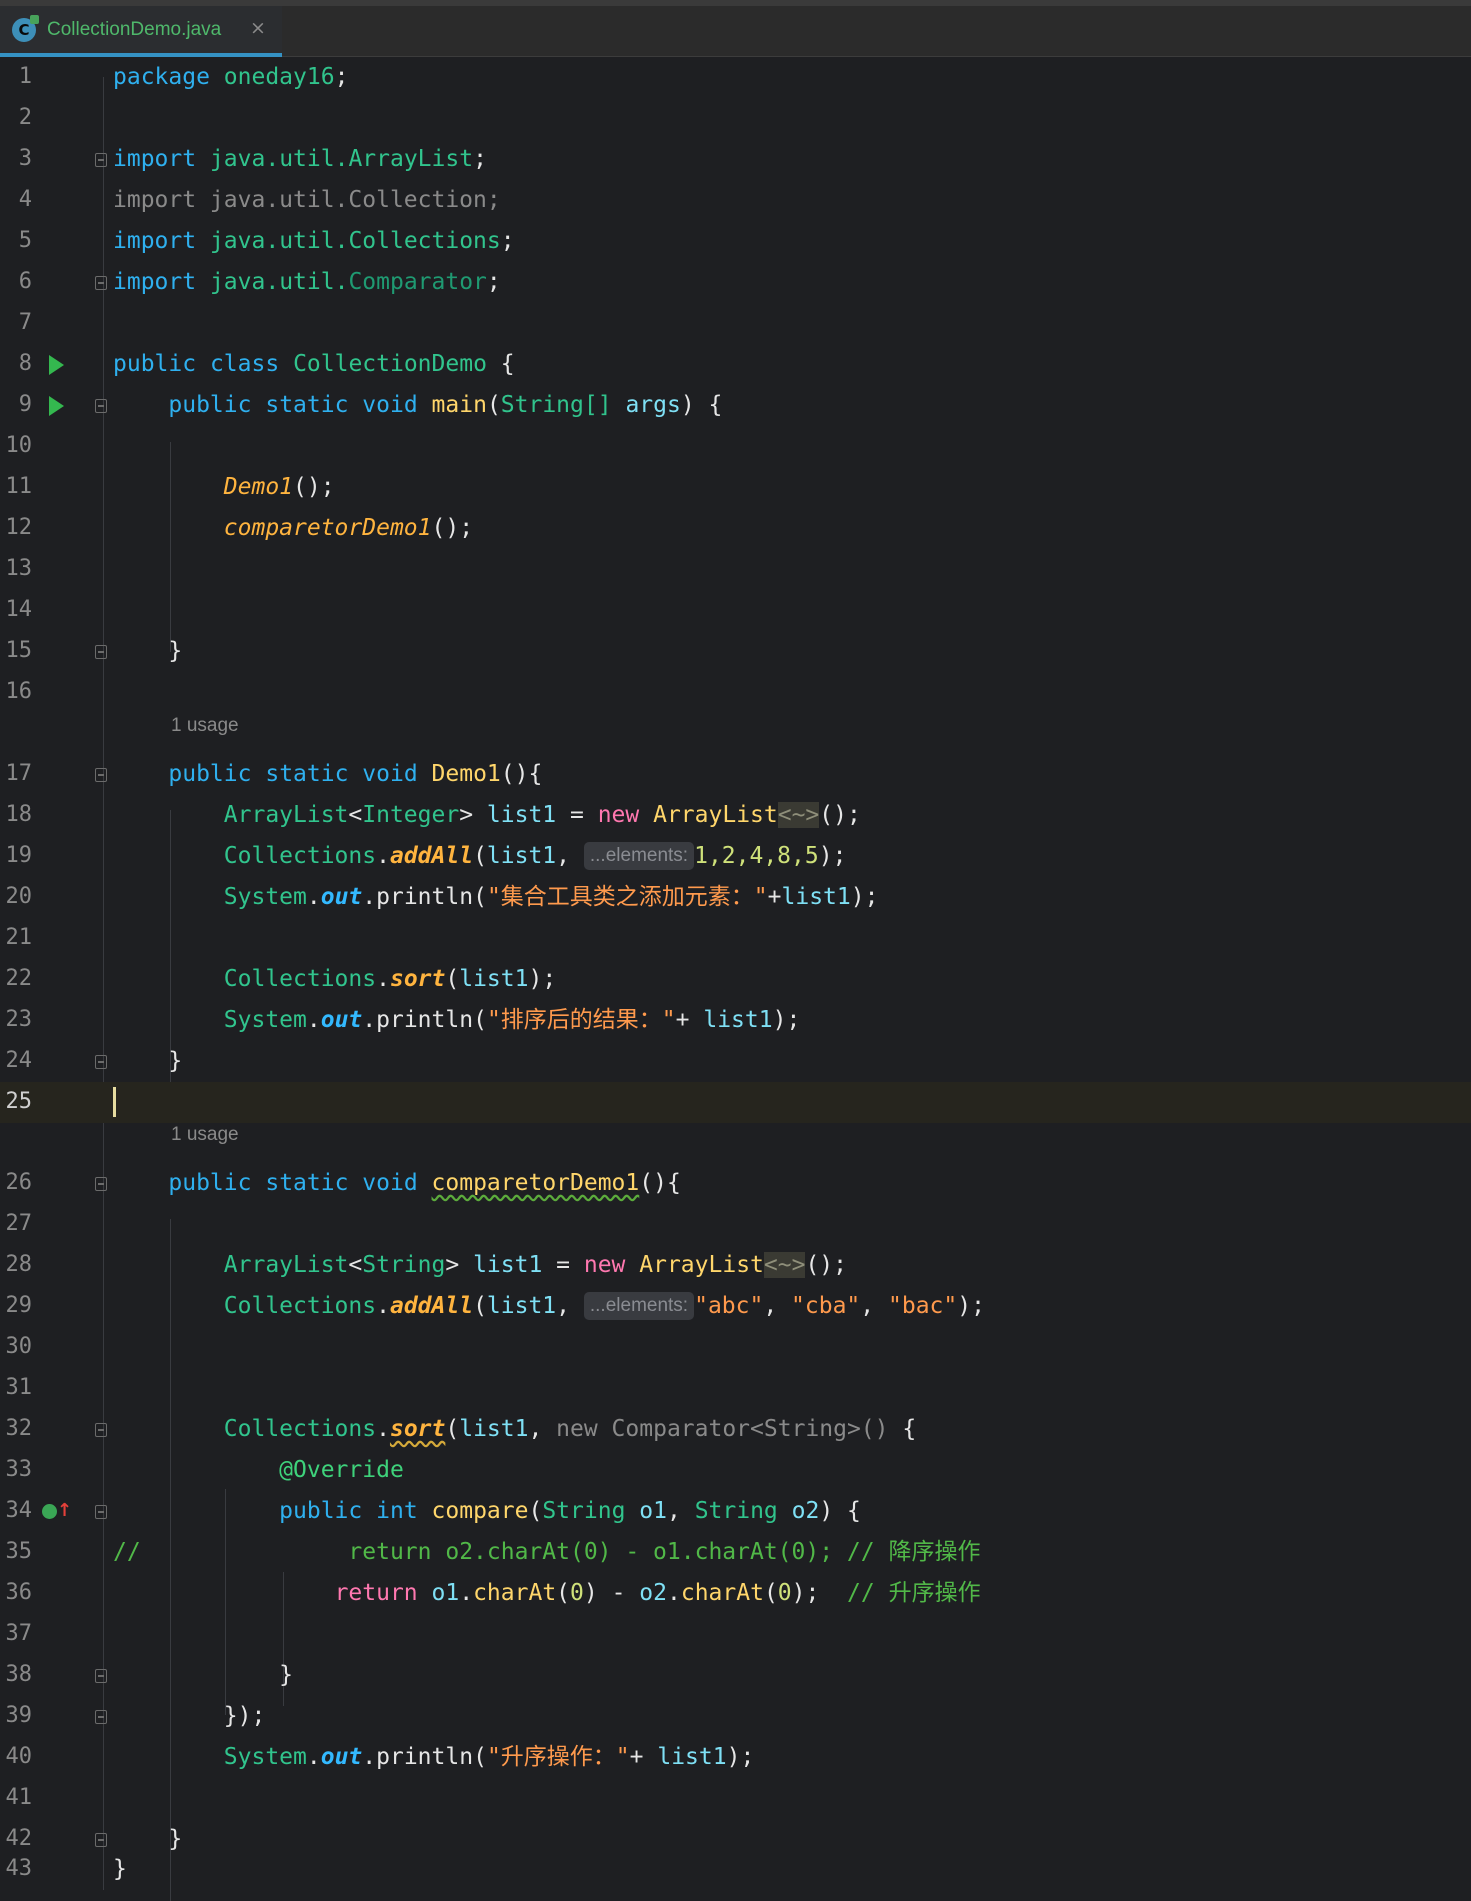 The height and width of the screenshot is (1901, 1471). What do you see at coordinates (16, 117) in the screenshot?
I see `line-number: 2` at bounding box center [16, 117].